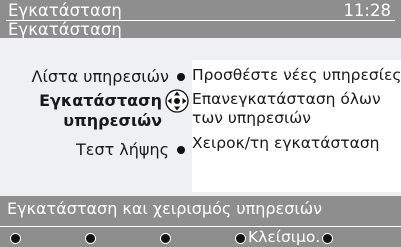  I want to click on menu-item-service-list: Λίστα υπηρεσιών, so click(110, 76).